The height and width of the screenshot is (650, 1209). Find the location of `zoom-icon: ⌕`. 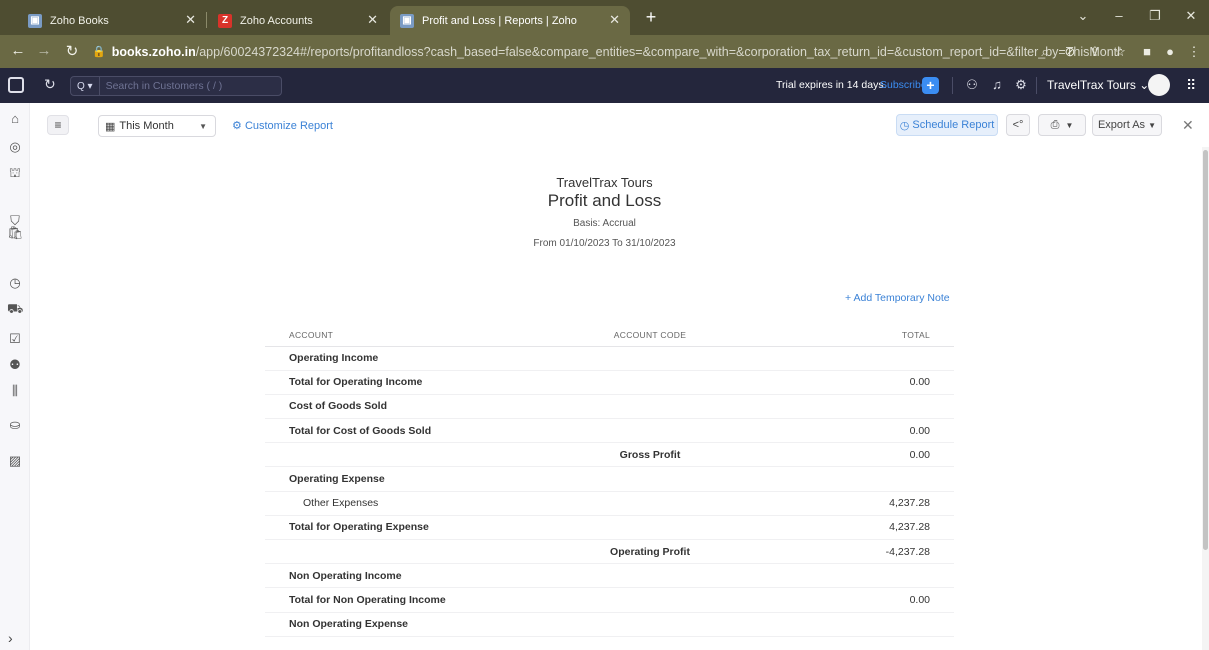

zoom-icon: ⌕ is located at coordinates (1045, 52).